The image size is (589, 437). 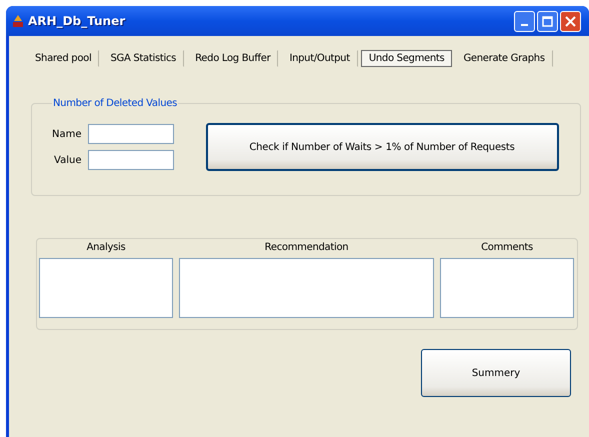 I want to click on summary-button: Summery, so click(x=496, y=373).